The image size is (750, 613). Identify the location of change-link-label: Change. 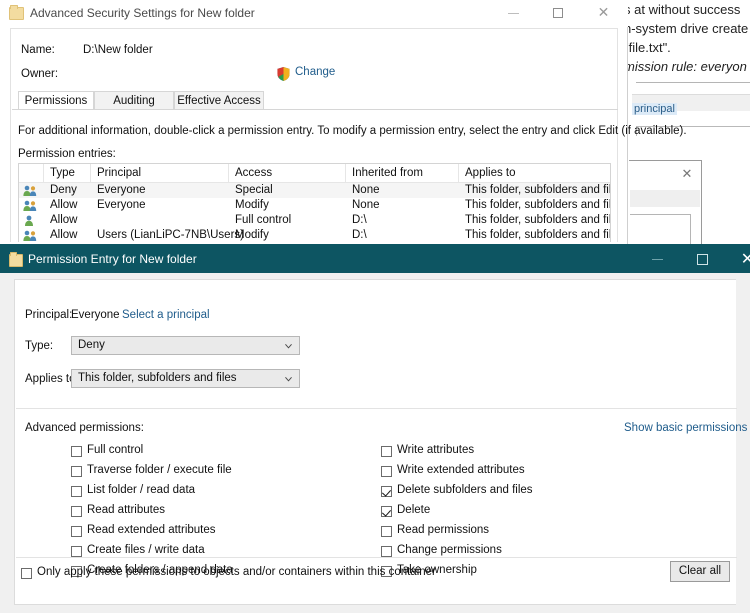
(315, 72).